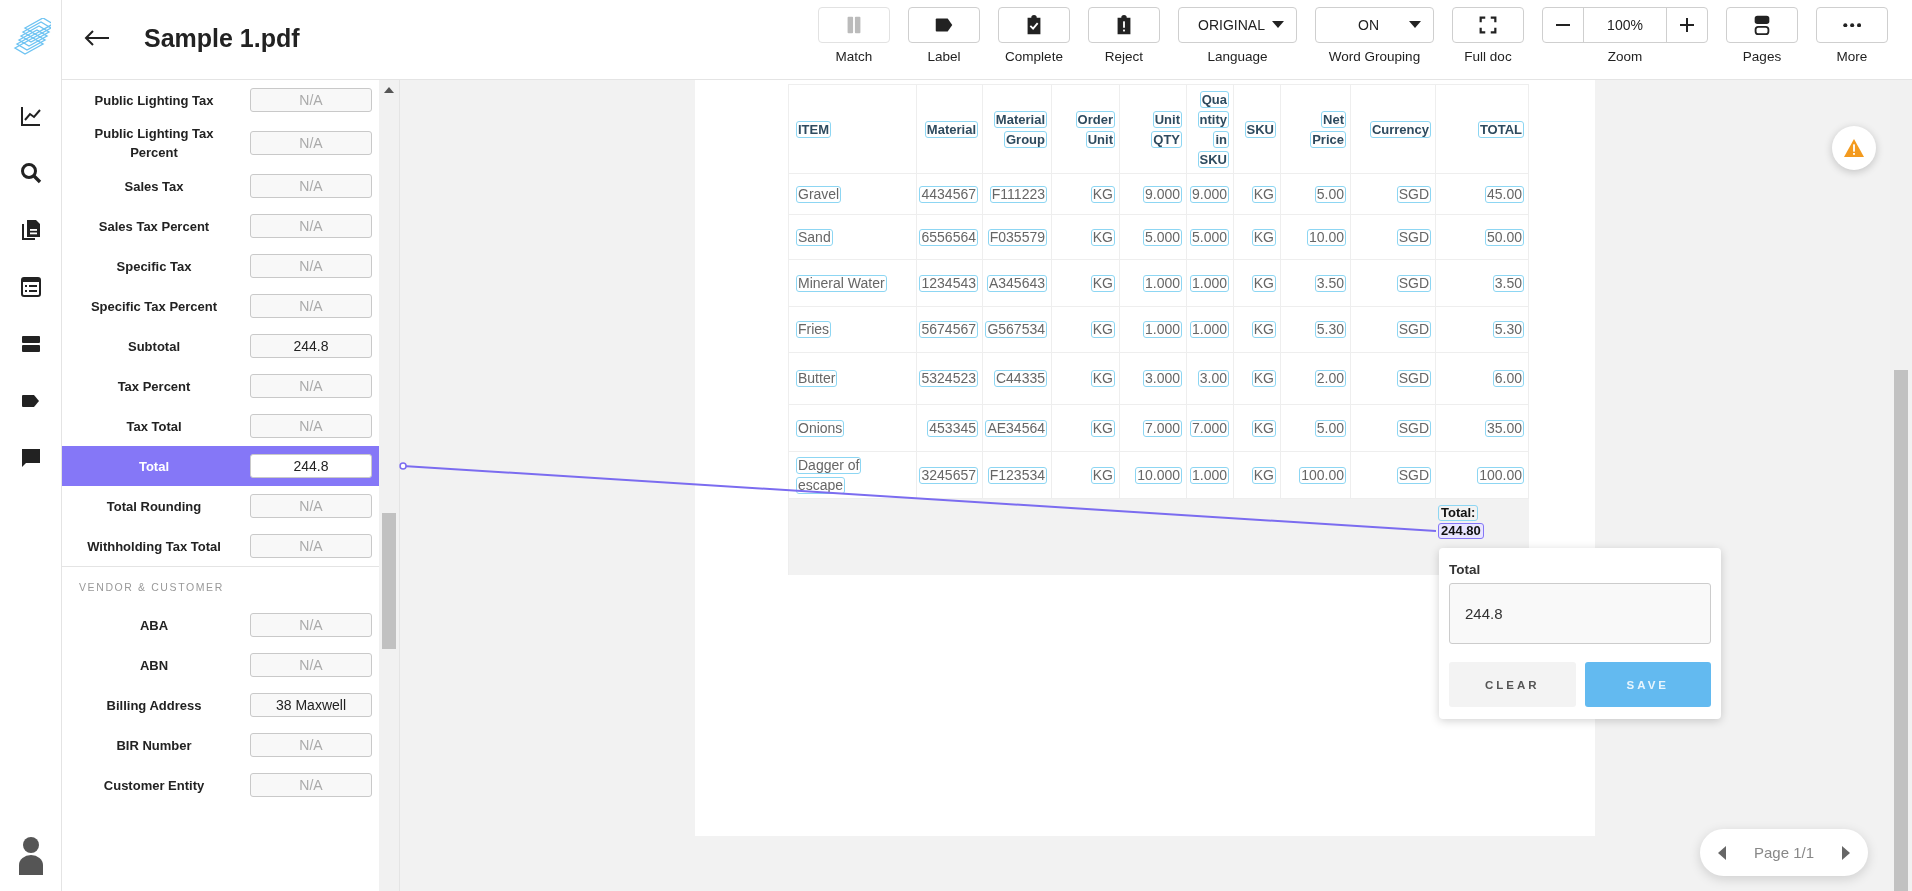 Image resolution: width=1912 pixels, height=891 pixels. Describe the element at coordinates (221, 386) in the screenshot. I see `form-row: Tax Percent N/A` at that location.